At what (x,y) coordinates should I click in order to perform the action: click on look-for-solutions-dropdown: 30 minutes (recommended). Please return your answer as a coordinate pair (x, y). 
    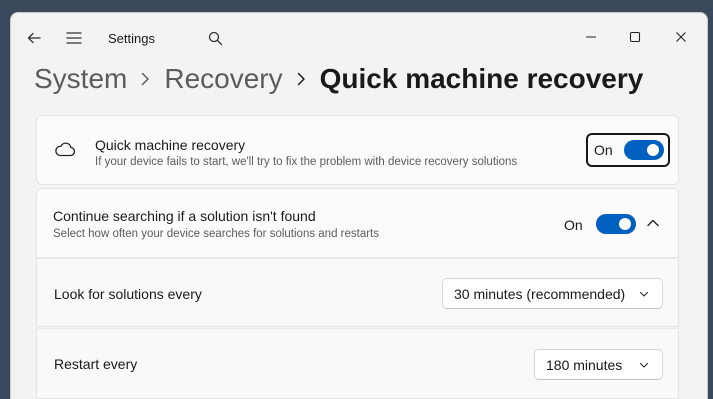
    Looking at the image, I should click on (552, 293).